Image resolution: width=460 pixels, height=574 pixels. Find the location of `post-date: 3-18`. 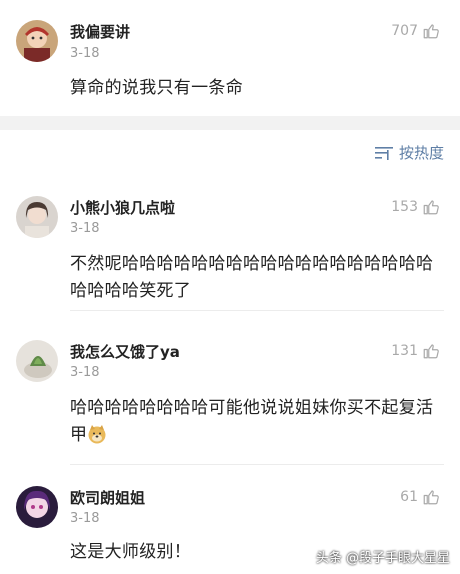

post-date: 3-18 is located at coordinates (85, 53).